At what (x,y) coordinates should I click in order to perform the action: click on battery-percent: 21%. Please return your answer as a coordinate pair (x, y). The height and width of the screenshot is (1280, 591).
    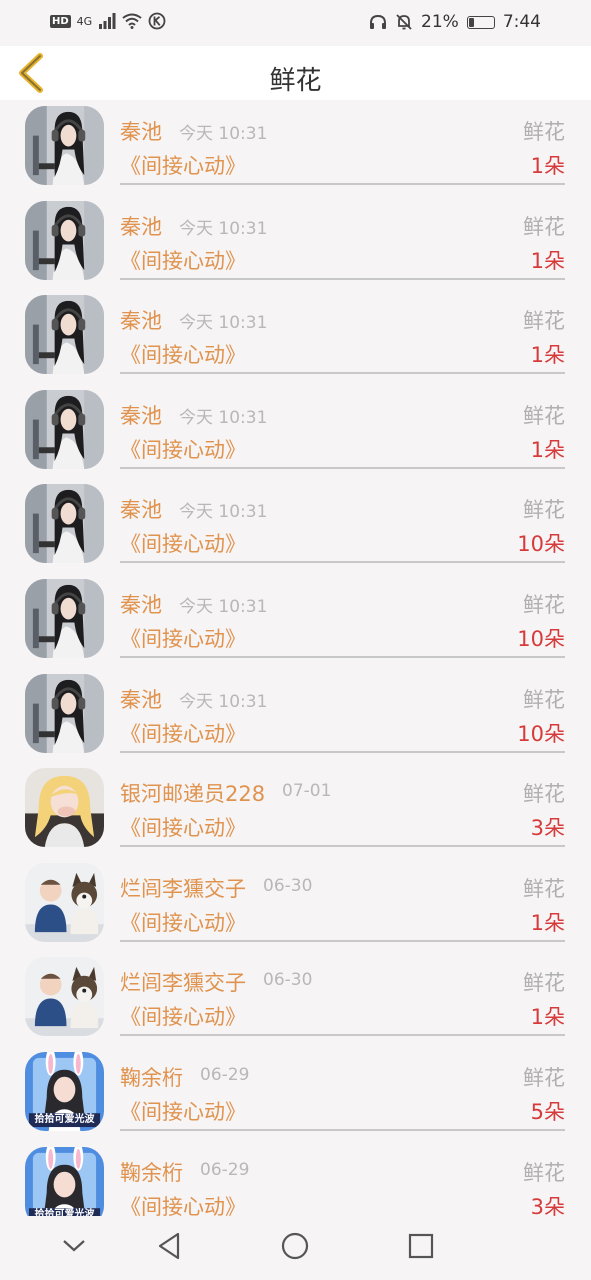
    Looking at the image, I should click on (440, 22).